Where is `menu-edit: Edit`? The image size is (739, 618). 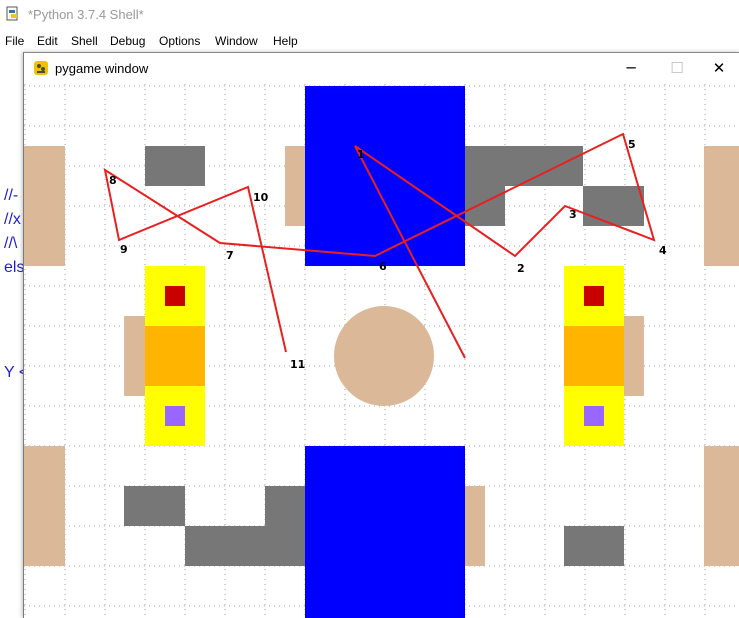 menu-edit: Edit is located at coordinates (47, 41).